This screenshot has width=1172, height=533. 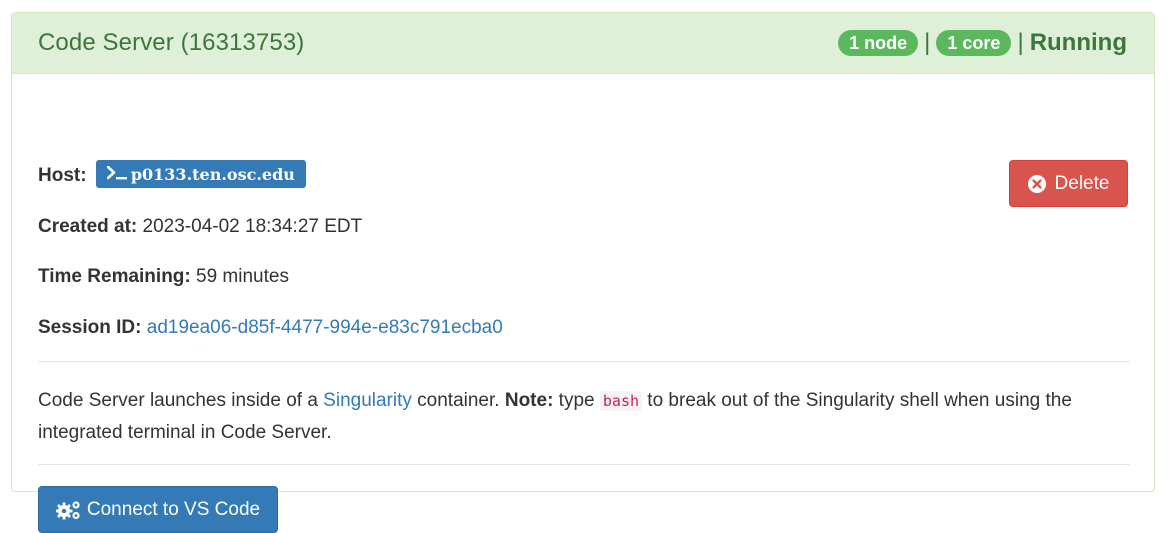 I want to click on host-row: Host: p0133.ten.osc.edu, so click(x=172, y=175).